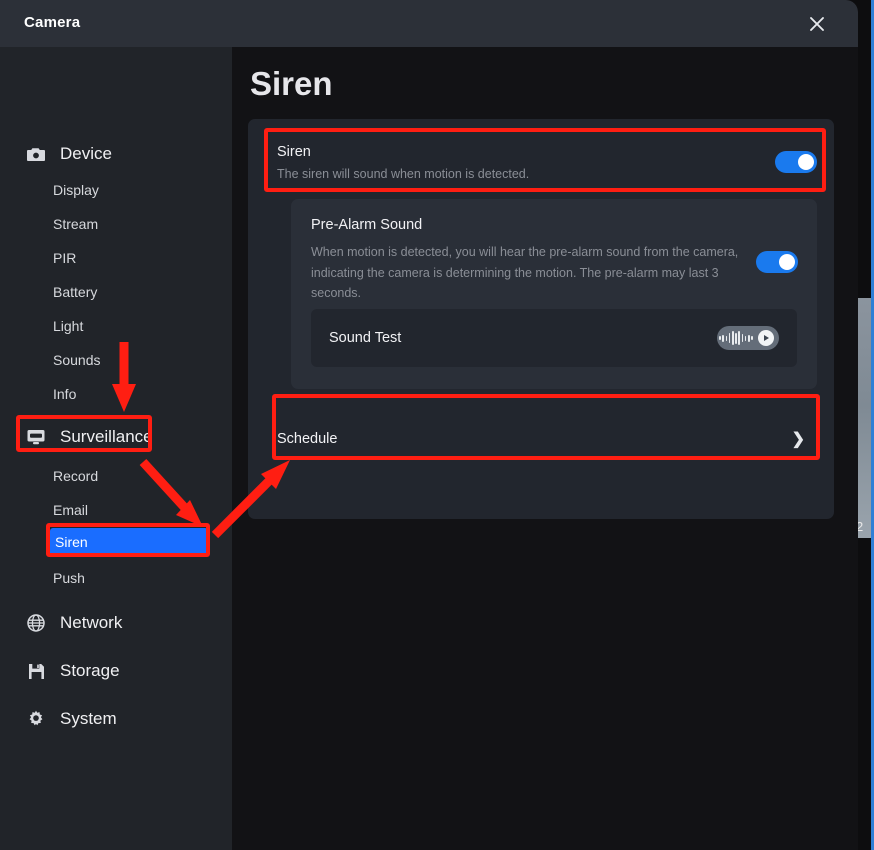 This screenshot has height=850, width=874. I want to click on globe-icon, so click(36, 623).